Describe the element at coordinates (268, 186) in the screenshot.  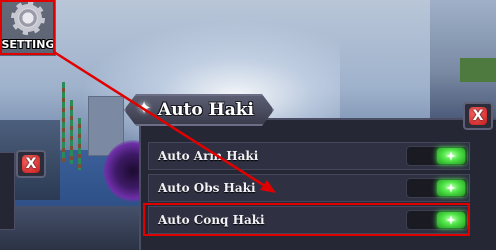
I see `arrow-head` at that location.